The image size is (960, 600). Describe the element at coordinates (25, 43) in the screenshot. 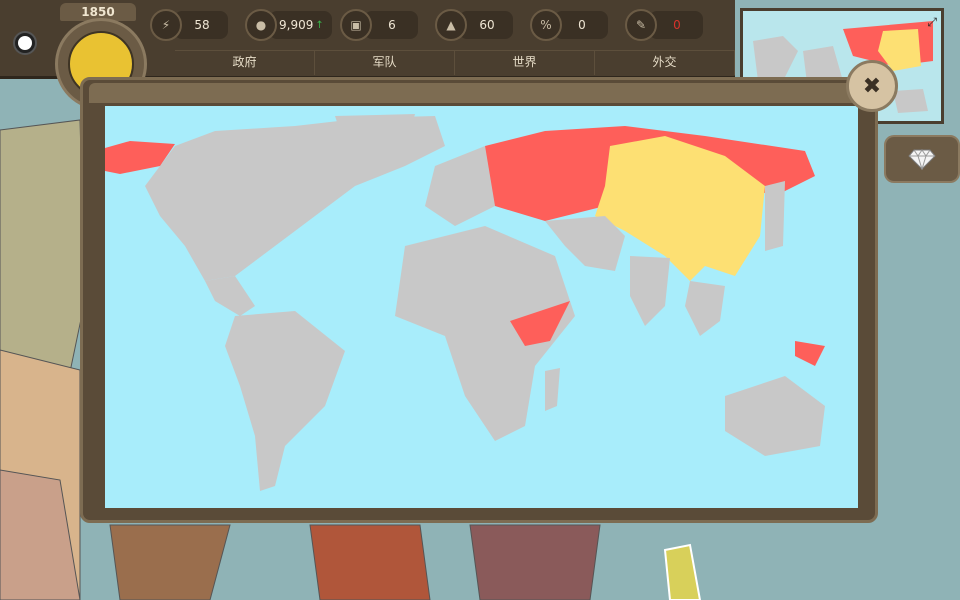

I see `pause-button` at that location.